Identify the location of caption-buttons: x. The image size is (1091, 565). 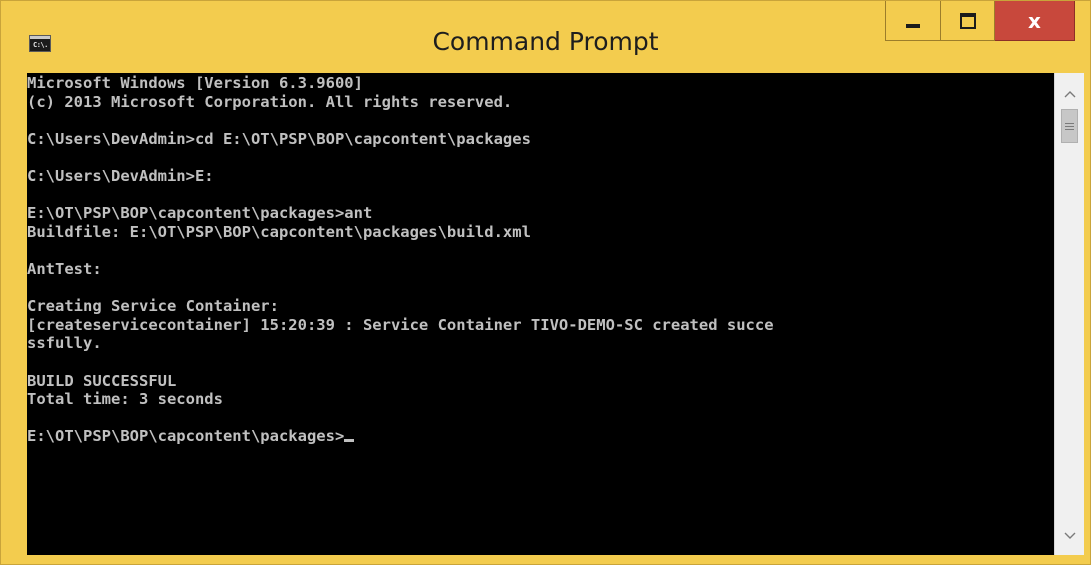
(980, 21).